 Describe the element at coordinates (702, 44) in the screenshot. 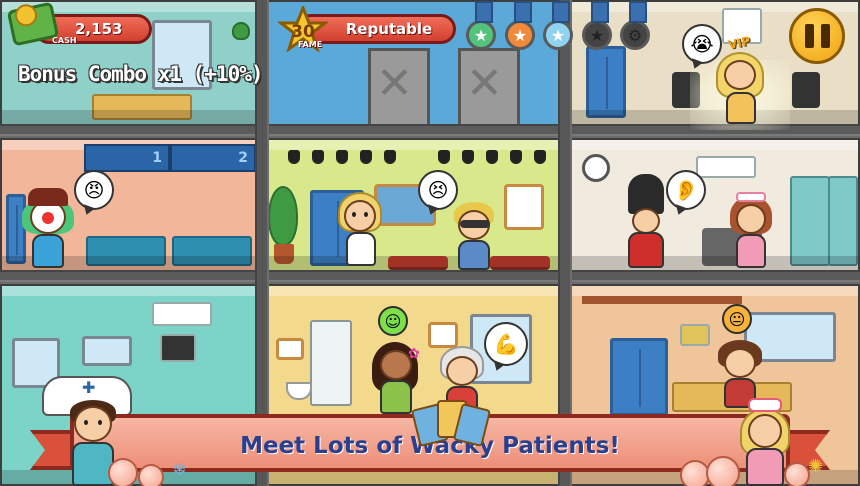

I see `crying-face-bubble: 😭` at that location.